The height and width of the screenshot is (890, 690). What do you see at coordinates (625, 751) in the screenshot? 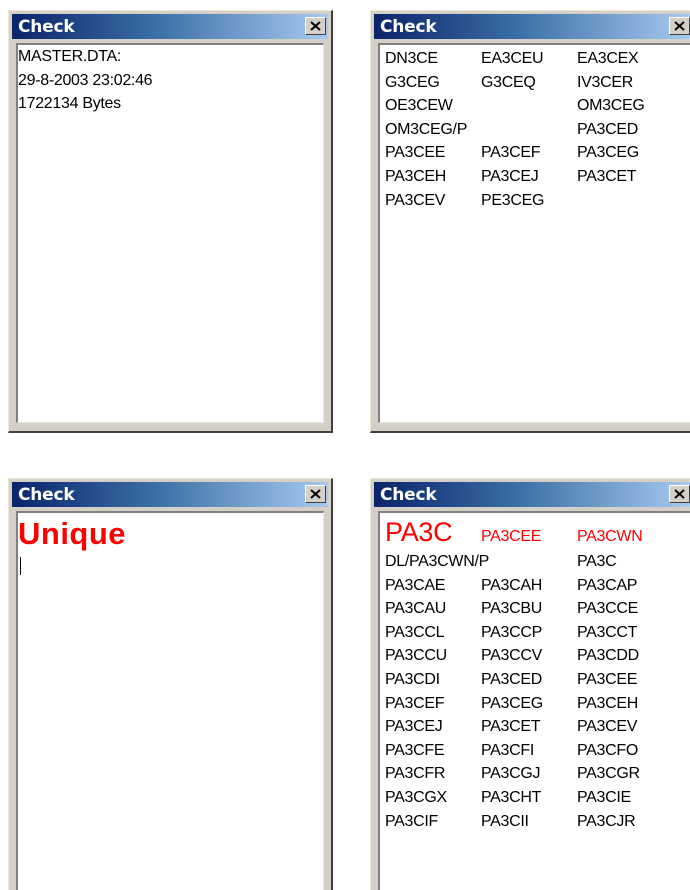
I see `list-item: PA3CFO` at bounding box center [625, 751].